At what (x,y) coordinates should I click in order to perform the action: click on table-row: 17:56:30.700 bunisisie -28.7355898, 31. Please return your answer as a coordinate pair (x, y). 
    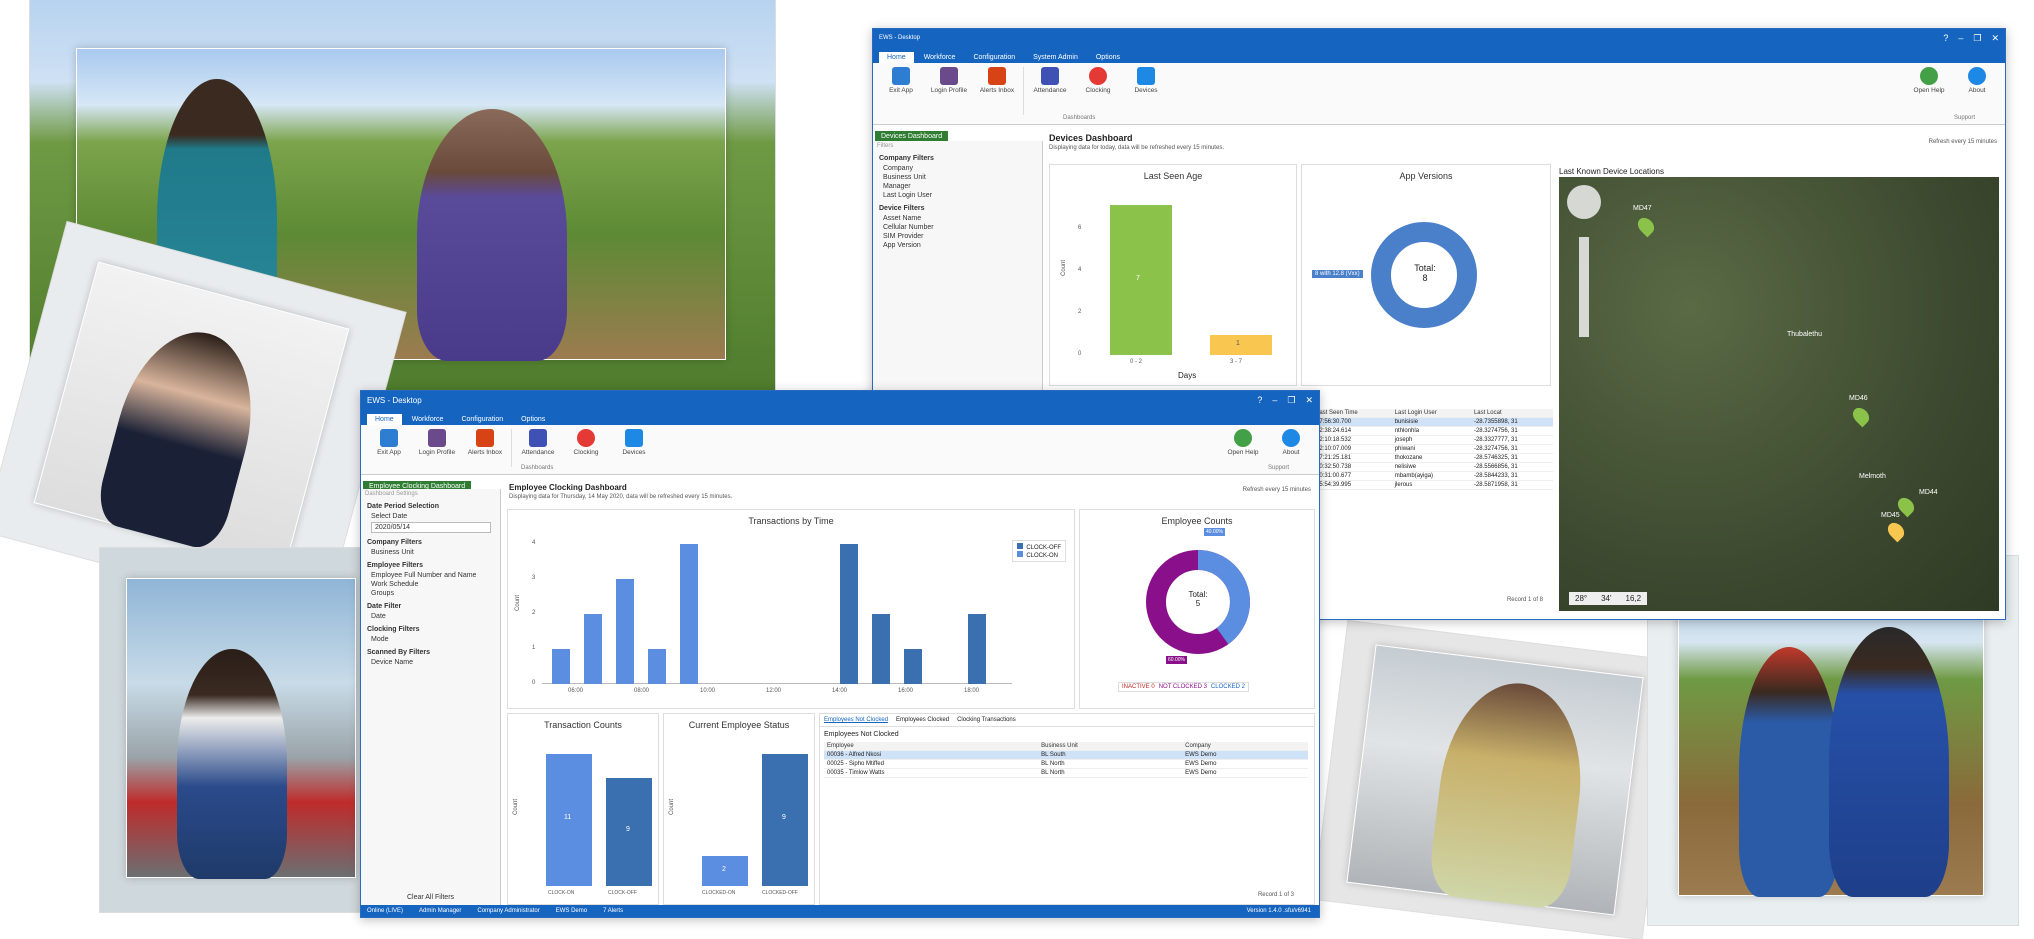
    Looking at the image, I should click on (1433, 422).